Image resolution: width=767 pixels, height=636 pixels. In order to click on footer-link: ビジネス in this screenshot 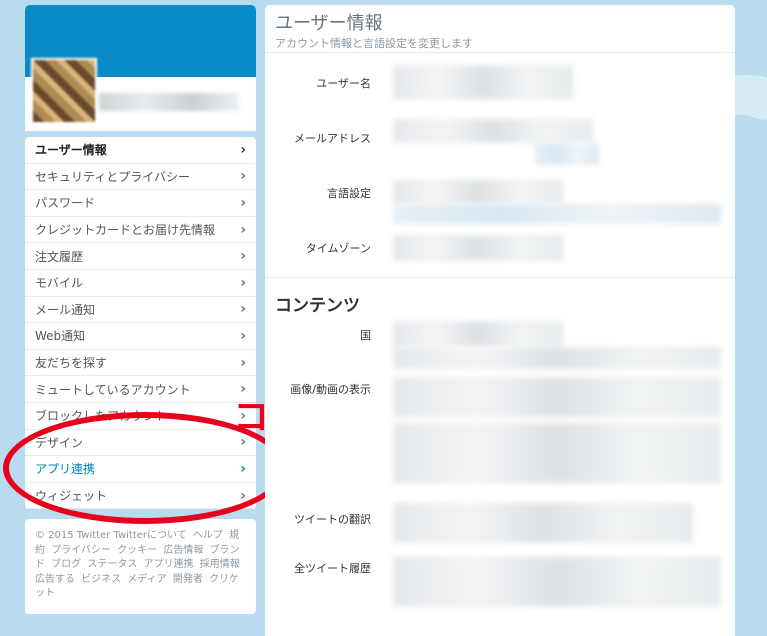, I will do `click(101, 579)`.